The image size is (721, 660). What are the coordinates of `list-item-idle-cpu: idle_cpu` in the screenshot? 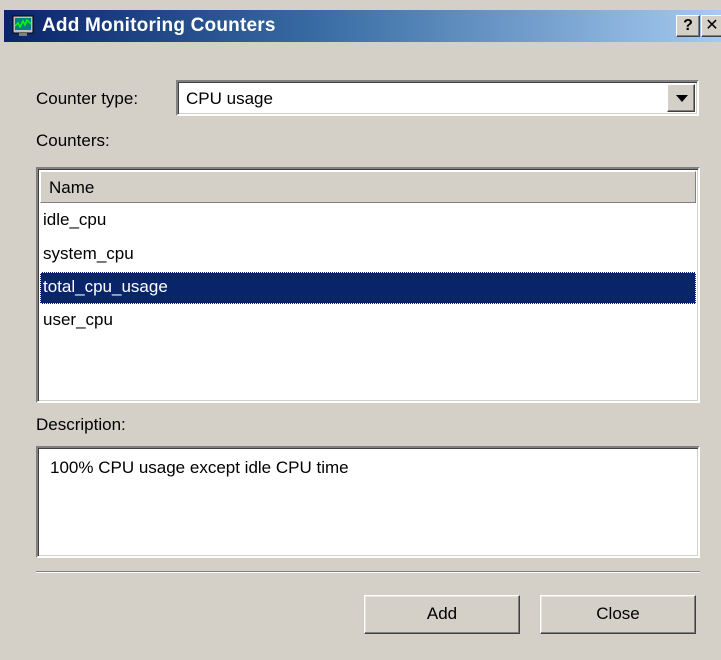 It's located at (368, 221).